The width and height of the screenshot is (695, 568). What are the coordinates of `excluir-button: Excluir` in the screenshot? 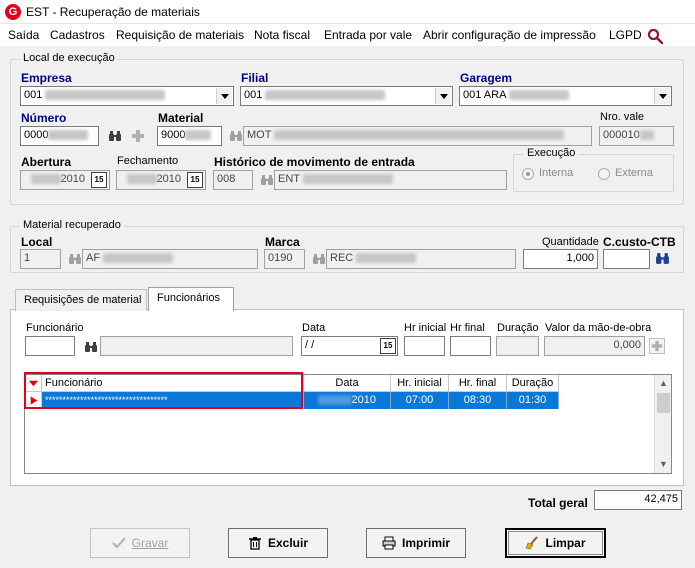 It's located at (278, 543).